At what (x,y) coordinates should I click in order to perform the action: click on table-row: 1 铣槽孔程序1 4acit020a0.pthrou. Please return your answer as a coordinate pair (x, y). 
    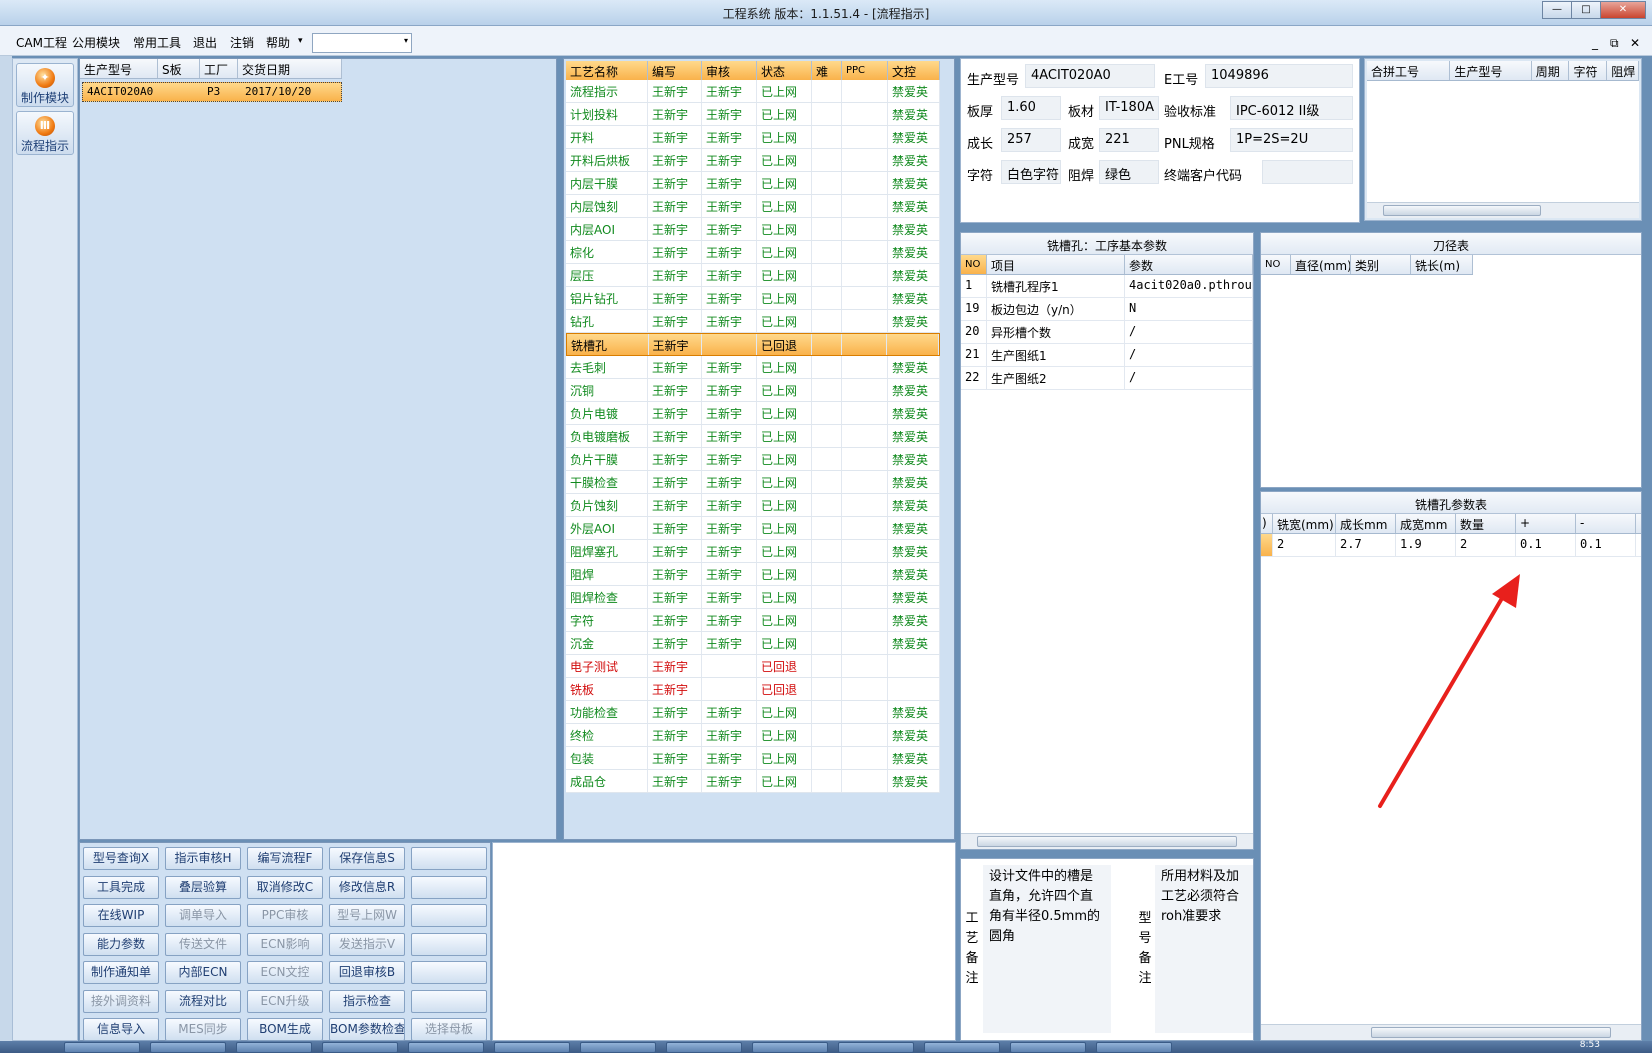
    Looking at the image, I should click on (1107, 286).